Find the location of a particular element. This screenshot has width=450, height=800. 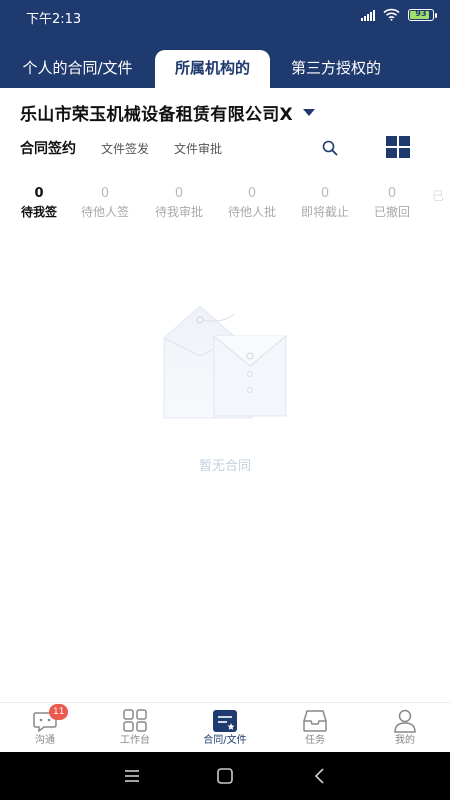

nav-chat: 11 沟通 is located at coordinates (45, 726).